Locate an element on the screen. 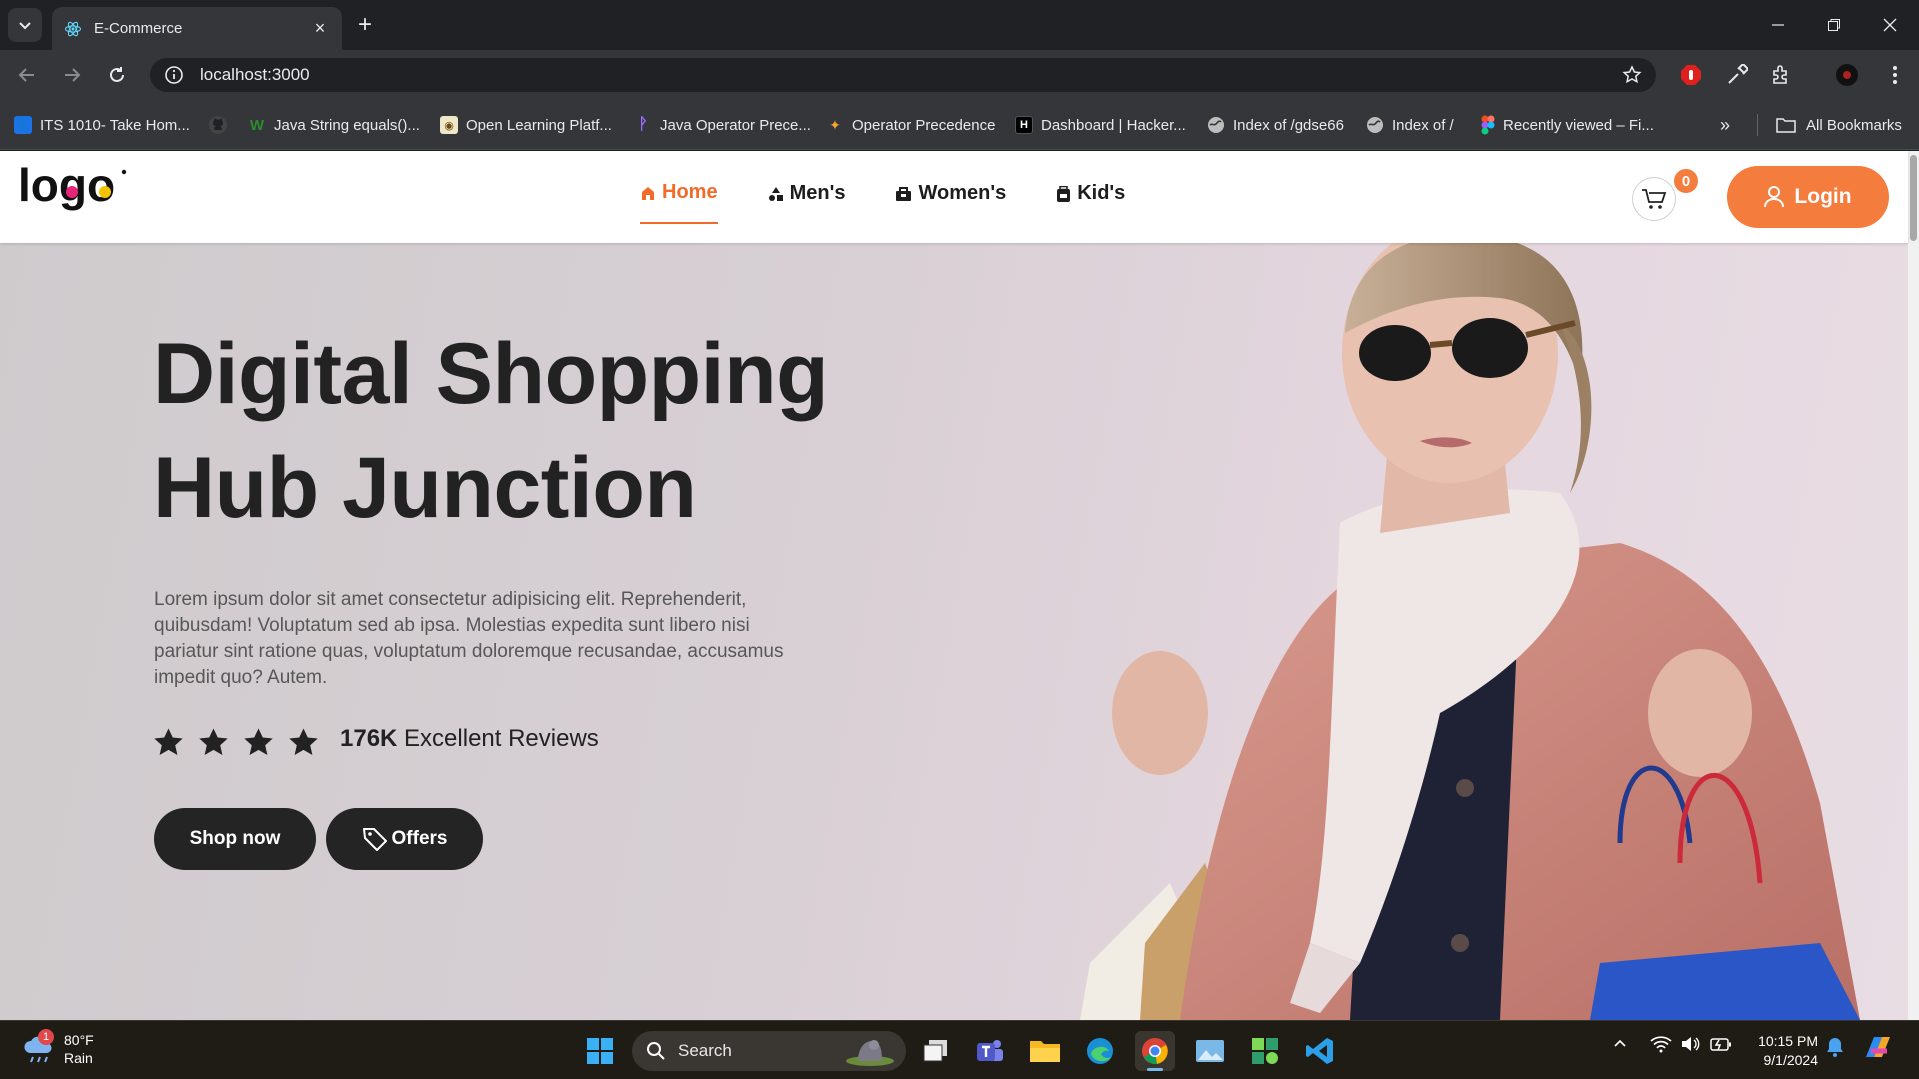  bookmark-item: Index of /gdse66 is located at coordinates (1275, 125).